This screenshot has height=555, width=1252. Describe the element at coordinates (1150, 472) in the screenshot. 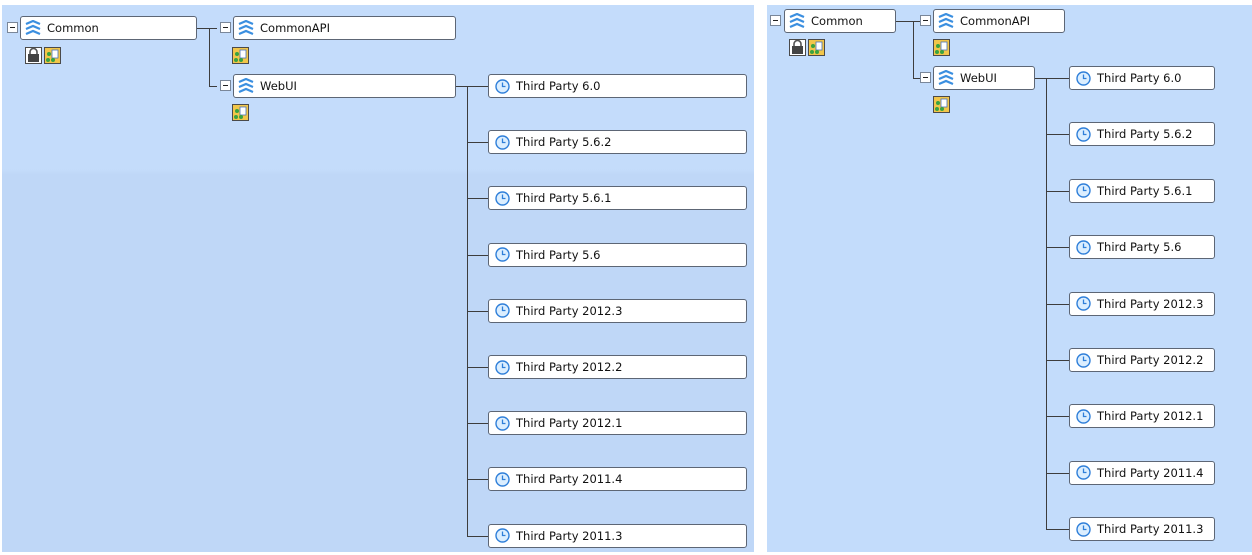

I see `release-label: Third Party 2011.4` at that location.